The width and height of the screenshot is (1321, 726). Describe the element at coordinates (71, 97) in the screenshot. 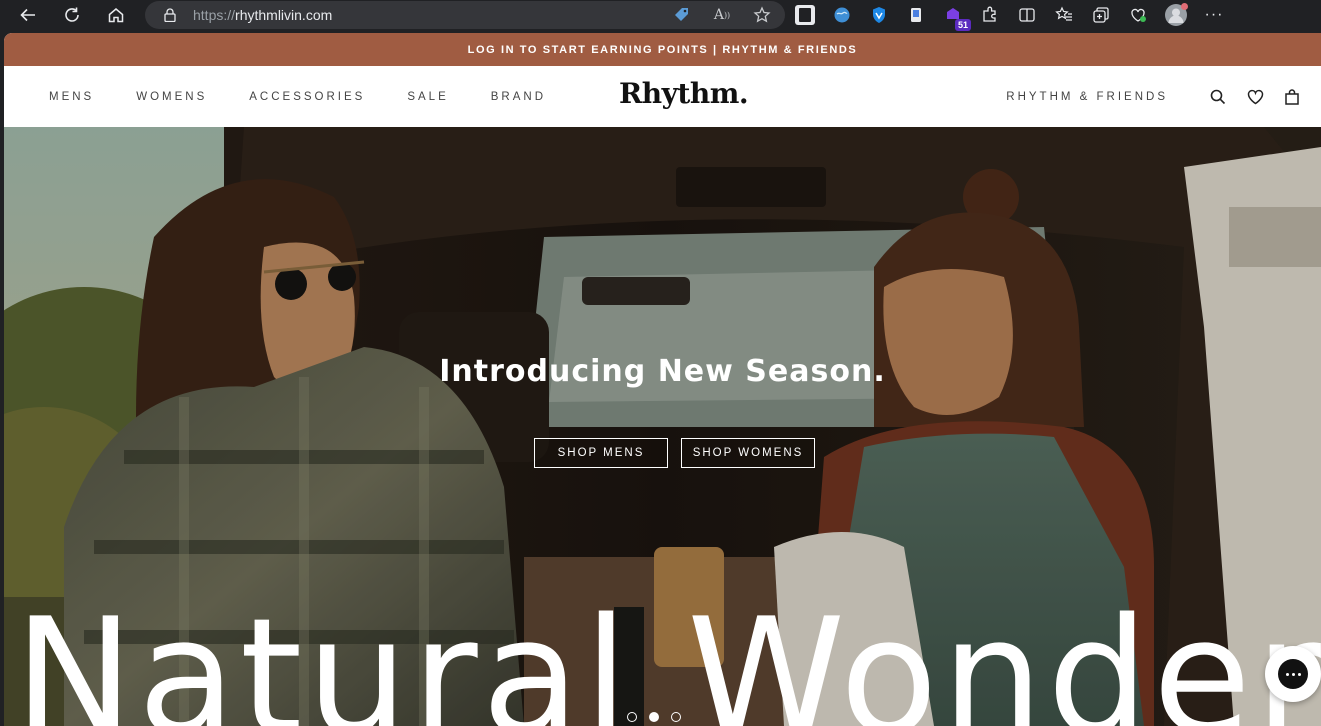

I see `nav-mens: MENS` at that location.